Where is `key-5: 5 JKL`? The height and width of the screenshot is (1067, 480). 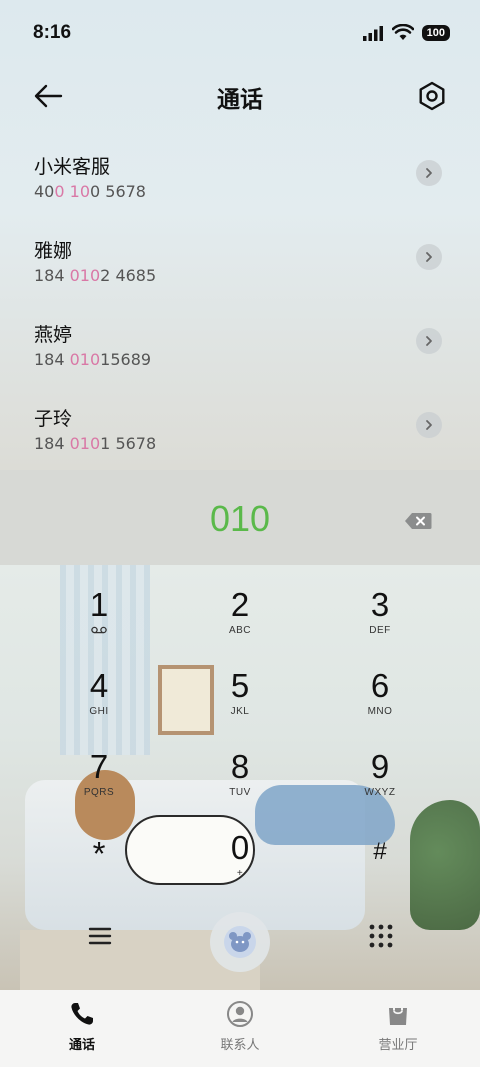
key-5: 5 JKL is located at coordinates (240, 703).